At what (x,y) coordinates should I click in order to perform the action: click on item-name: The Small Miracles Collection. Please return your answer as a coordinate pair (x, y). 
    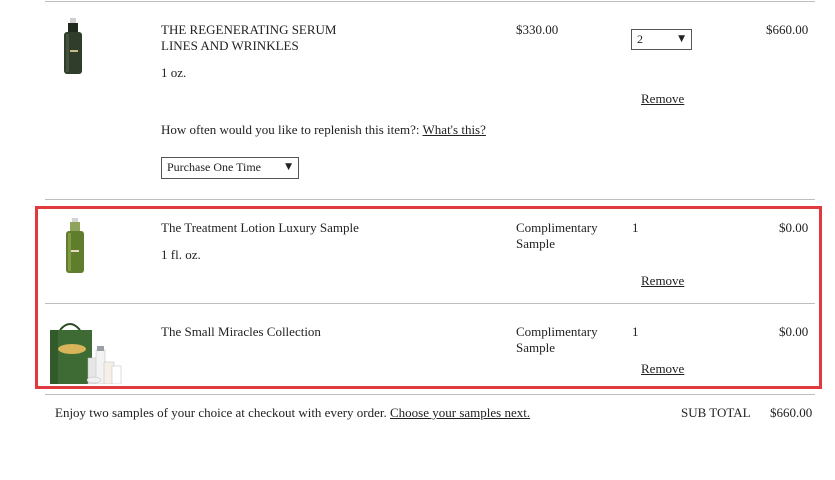
    Looking at the image, I should click on (241, 331).